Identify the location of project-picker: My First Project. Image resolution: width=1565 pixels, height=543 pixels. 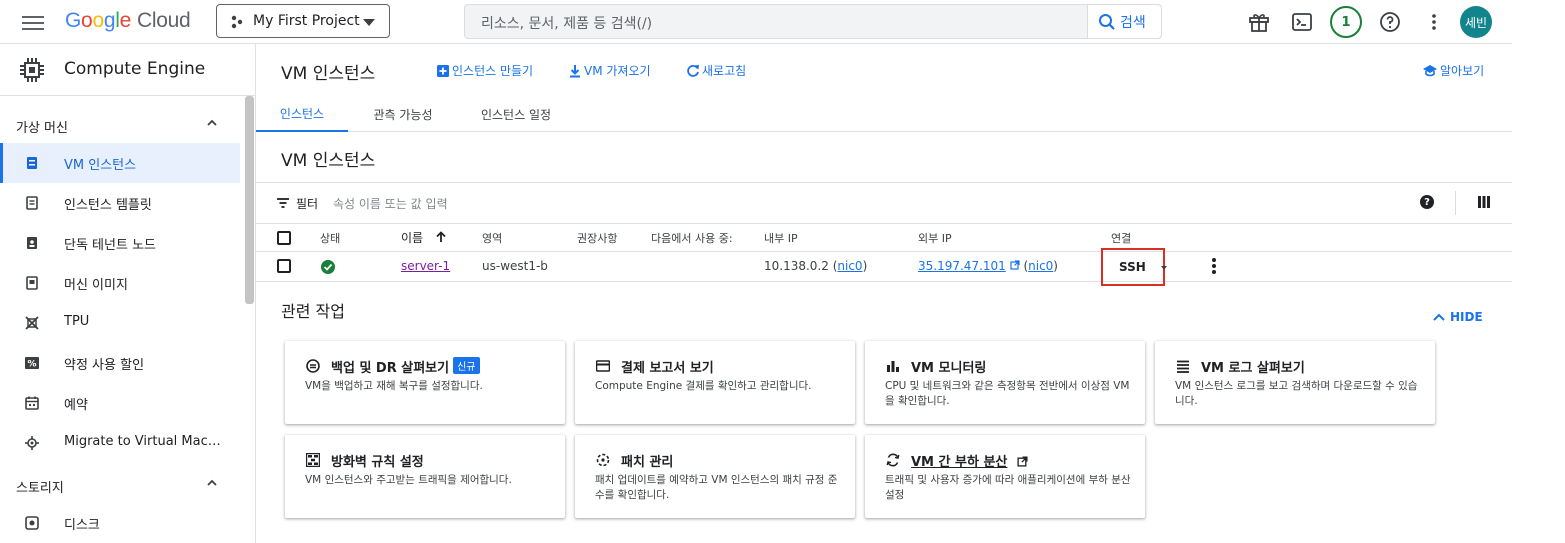
(303, 21).